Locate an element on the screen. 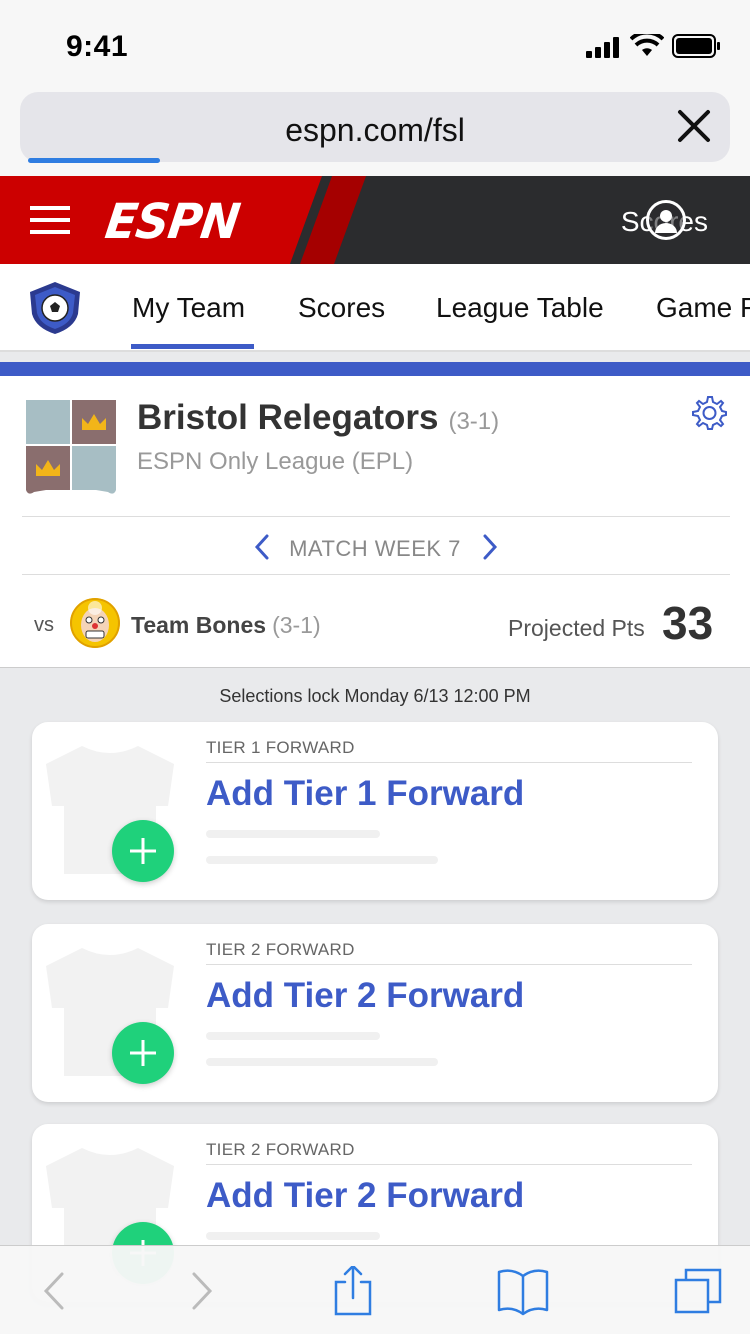  bookmarks-icon is located at coordinates (523, 1291).